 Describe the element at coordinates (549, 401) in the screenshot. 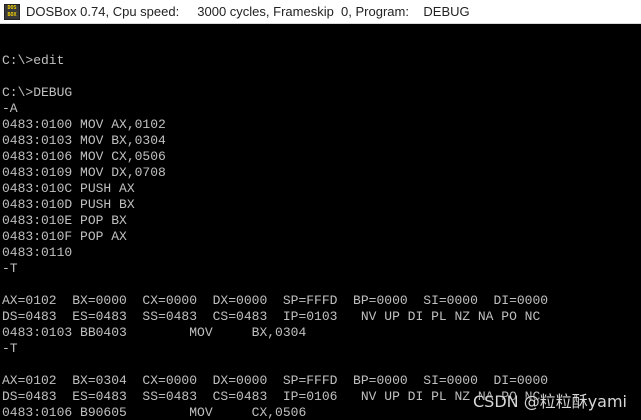

I see `watermark: CSDN @粒粒酥yami` at that location.